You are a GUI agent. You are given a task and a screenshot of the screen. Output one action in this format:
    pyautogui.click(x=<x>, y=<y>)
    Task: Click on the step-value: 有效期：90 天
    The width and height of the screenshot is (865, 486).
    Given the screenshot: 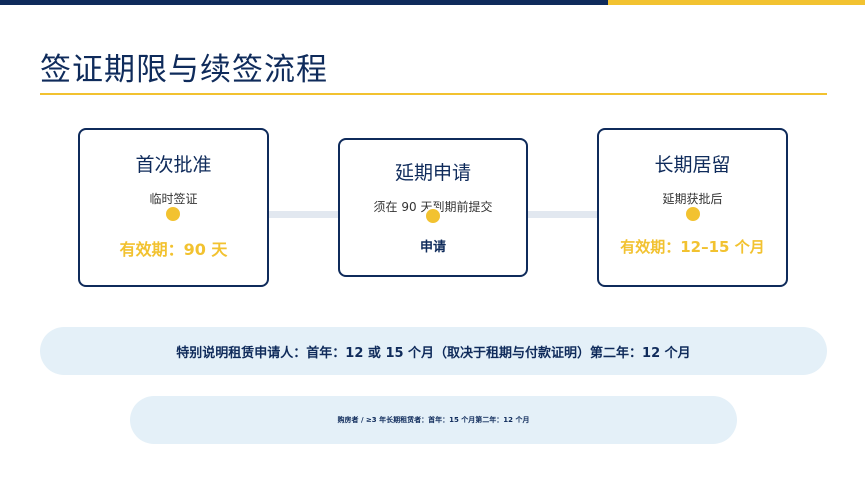 What is the action you would take?
    pyautogui.click(x=173, y=249)
    